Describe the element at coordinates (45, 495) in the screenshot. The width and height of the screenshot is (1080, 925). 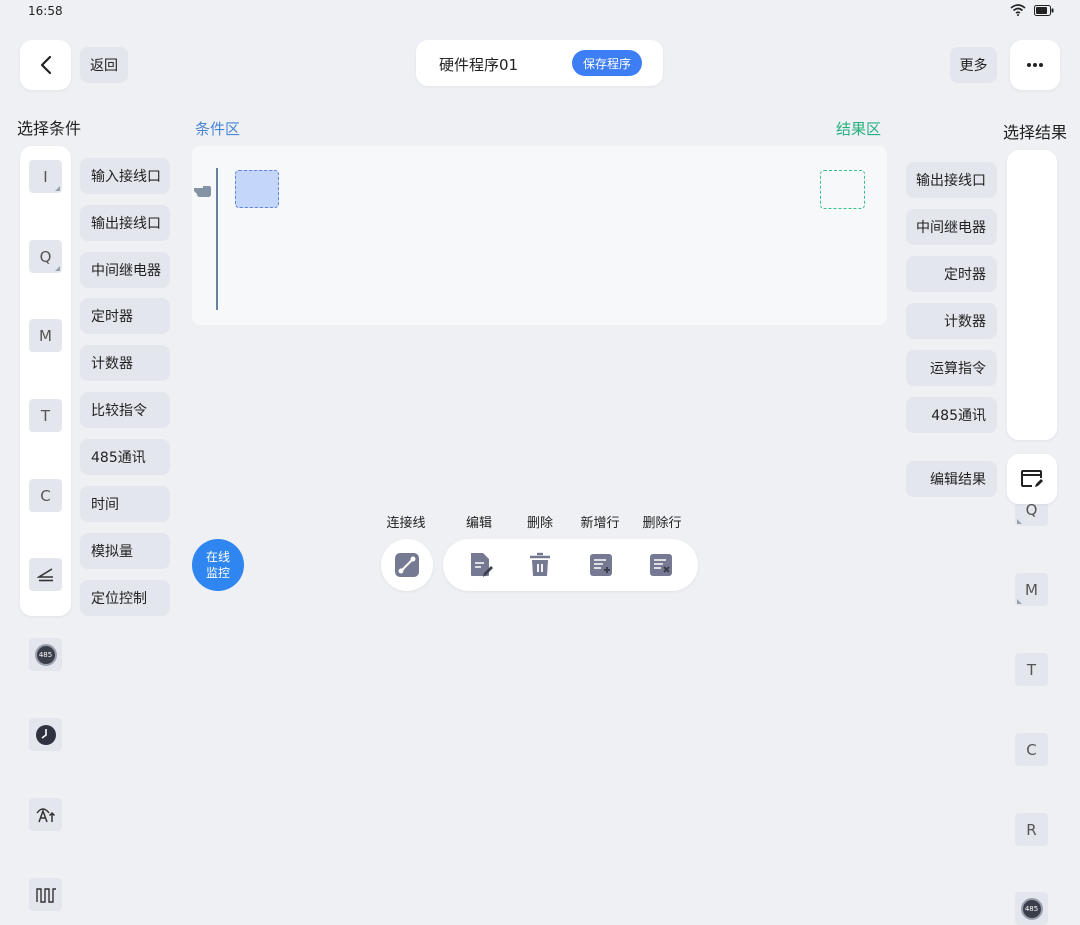
I see `condition-C-button: C` at that location.